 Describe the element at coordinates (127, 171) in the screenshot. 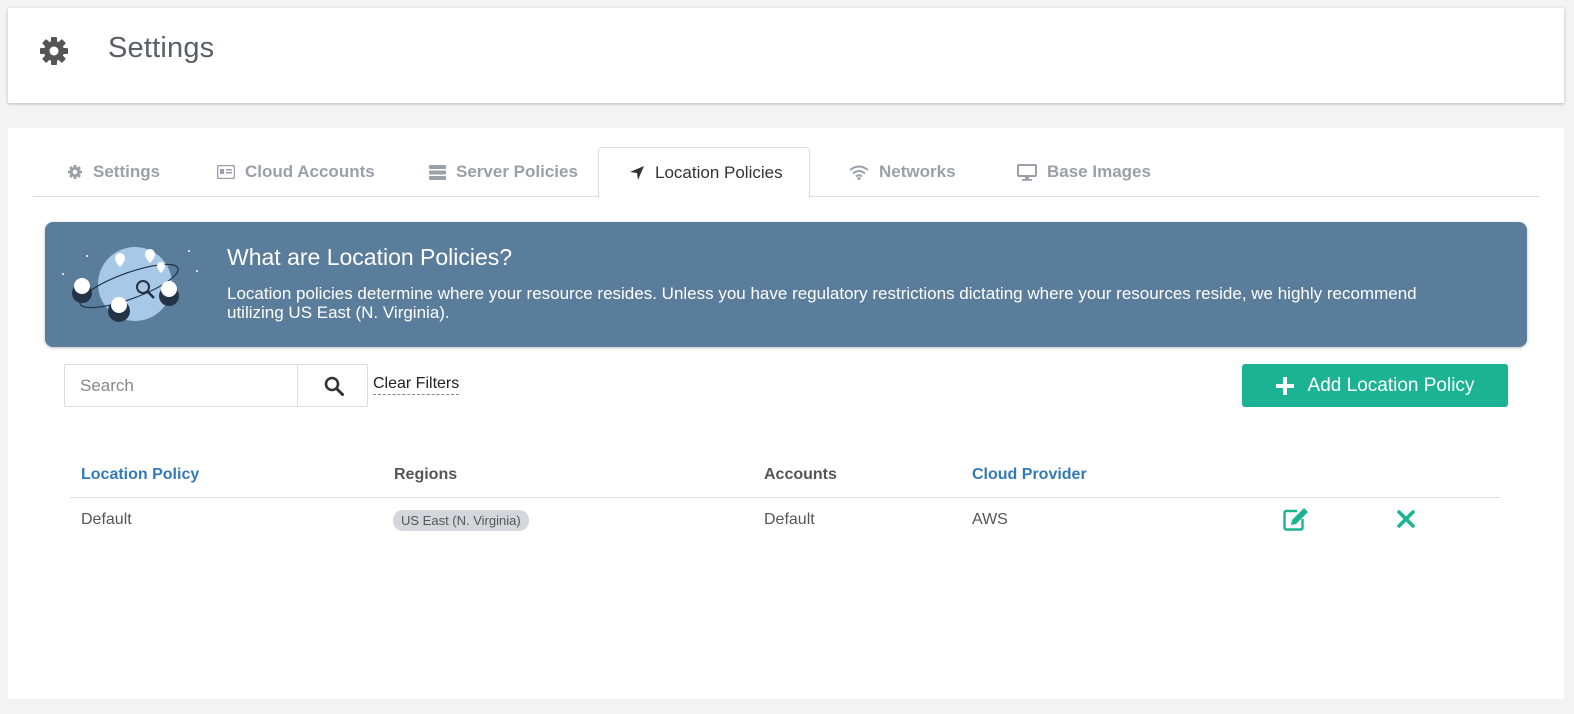

I see `tab-label: Settings` at that location.